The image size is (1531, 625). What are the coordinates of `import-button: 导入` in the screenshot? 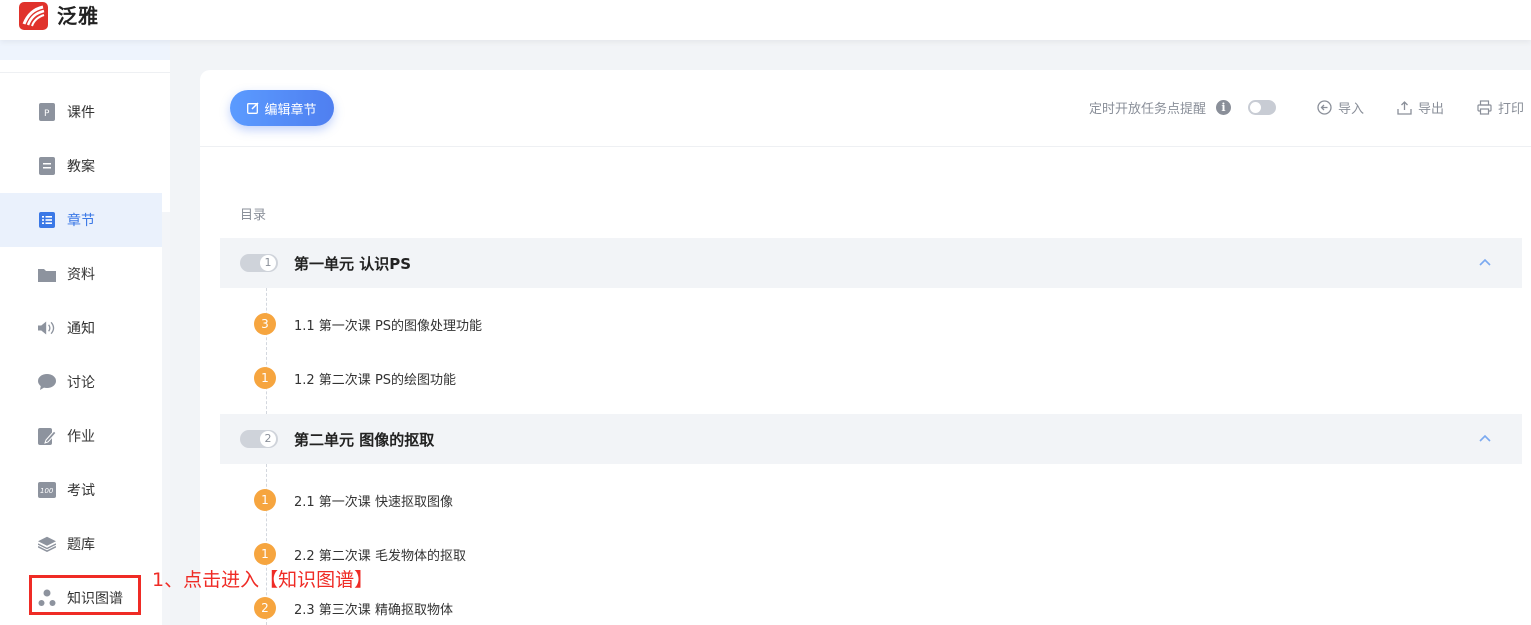 It's located at (1340, 107).